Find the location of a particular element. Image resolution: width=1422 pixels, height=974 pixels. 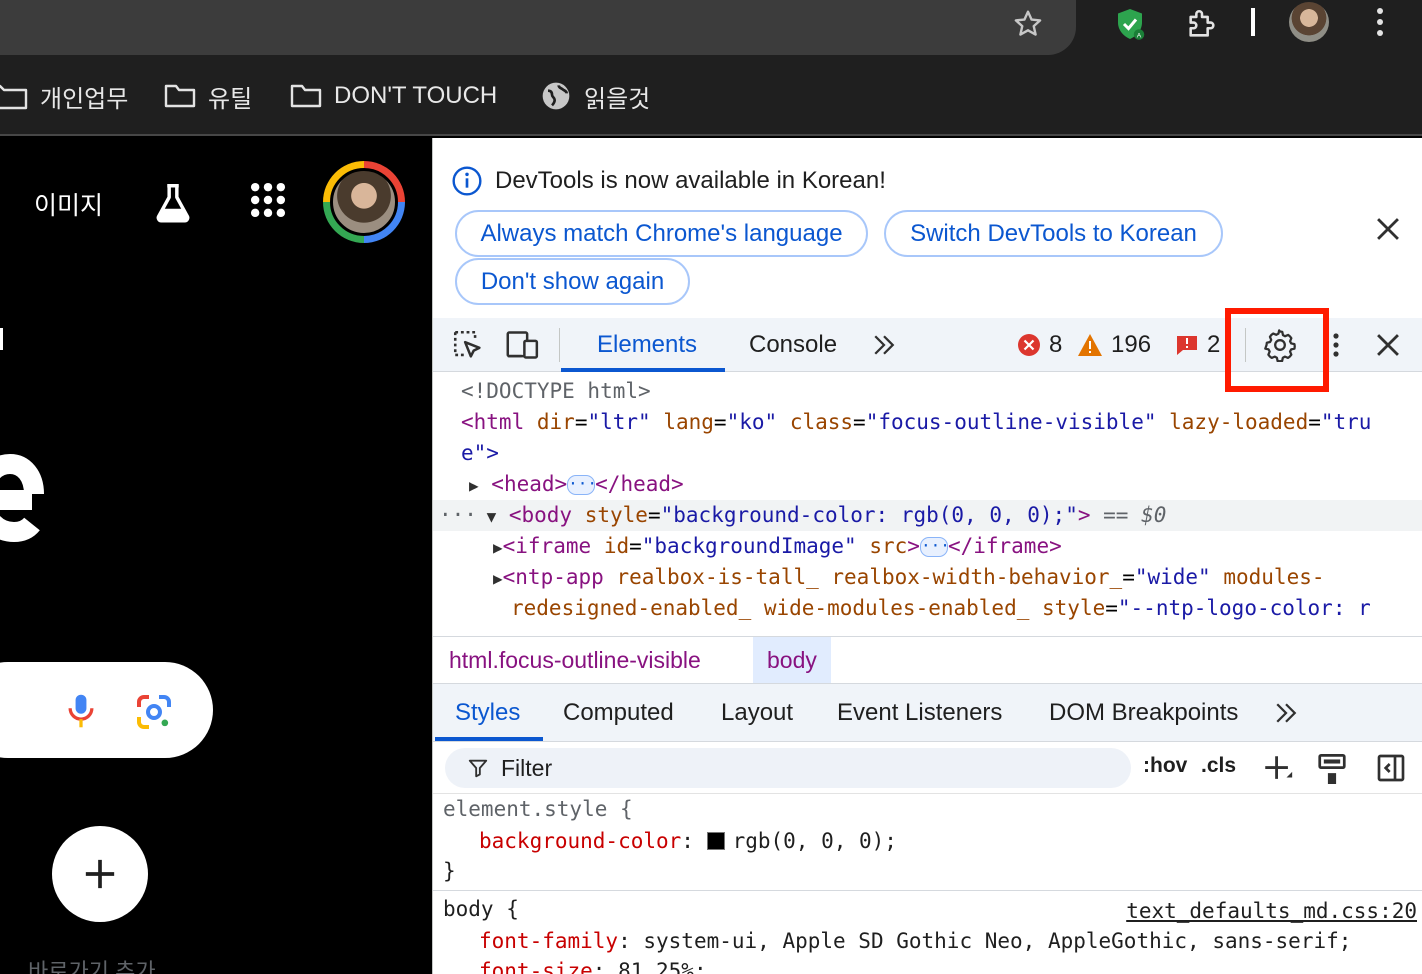

bookmark-folder-util: 유틸 is located at coordinates (208, 96).